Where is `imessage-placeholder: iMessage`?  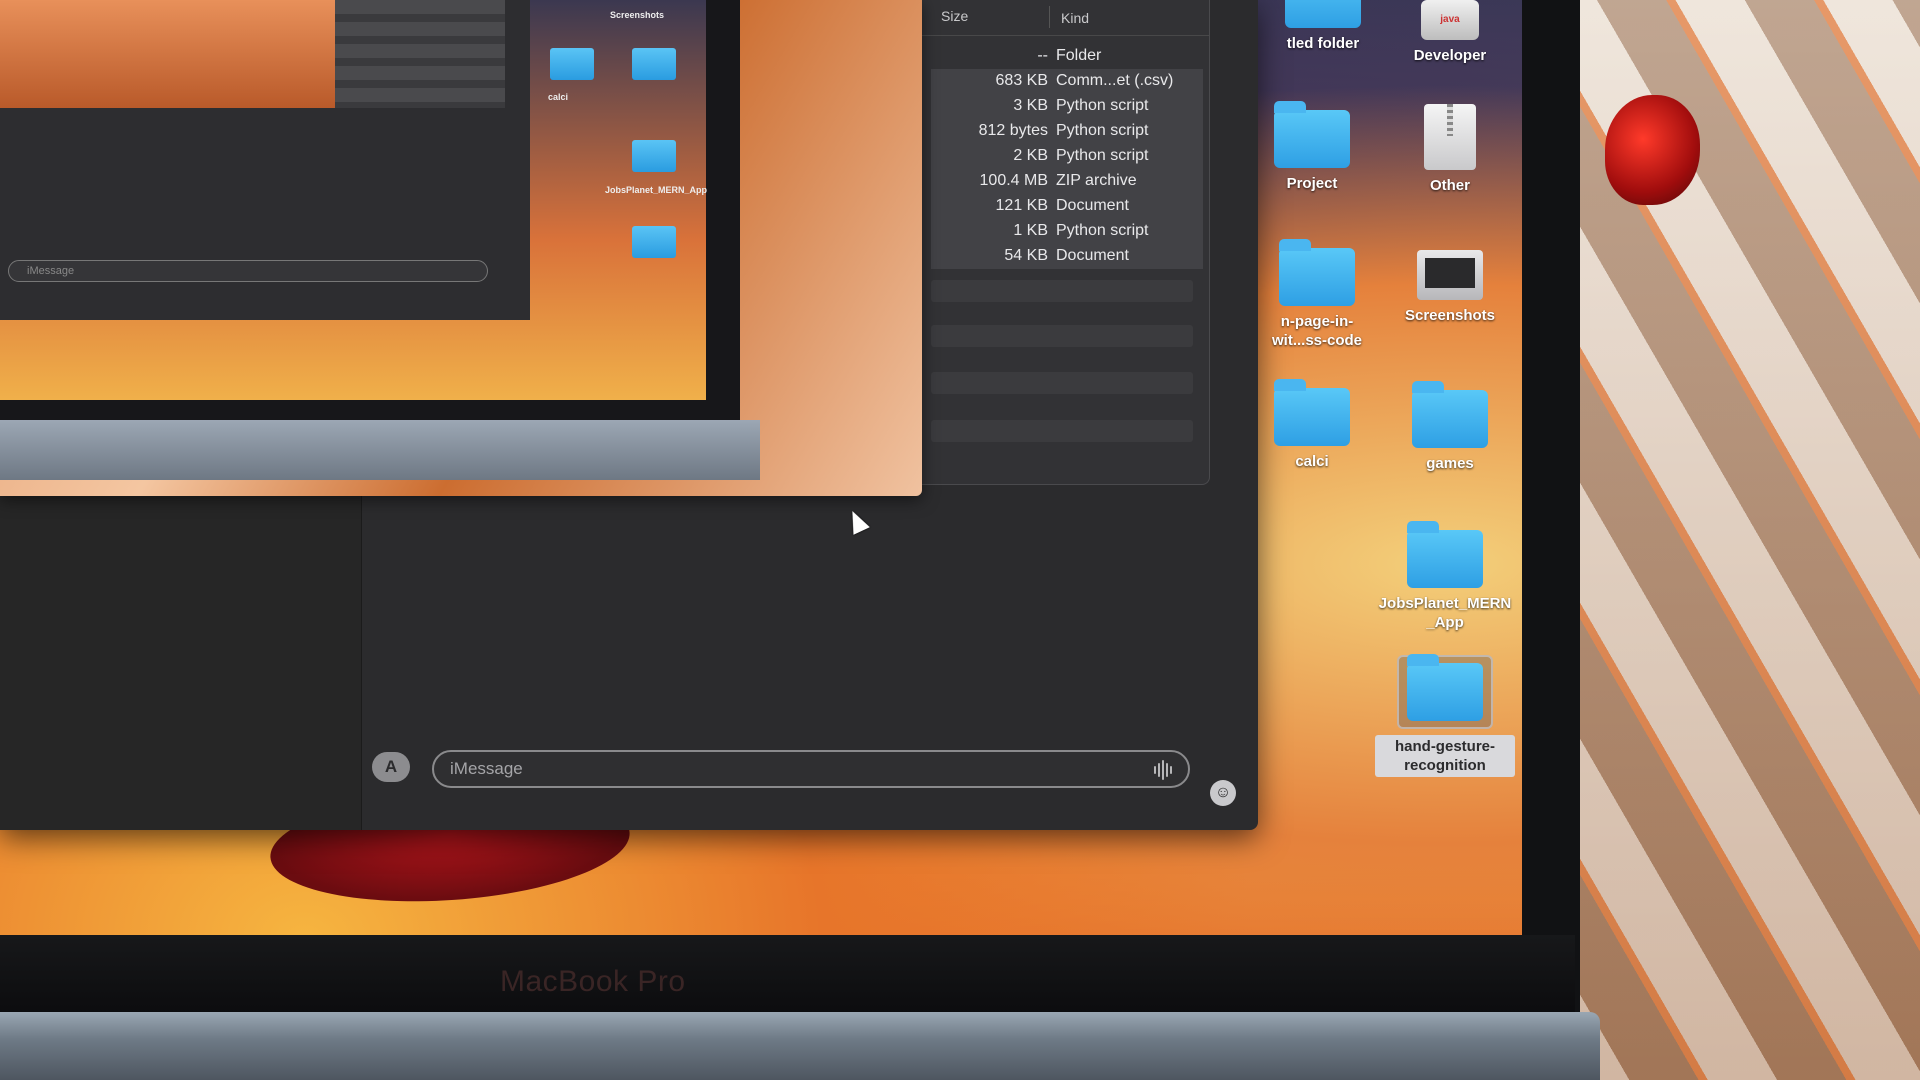
imessage-placeholder: iMessage is located at coordinates (486, 768).